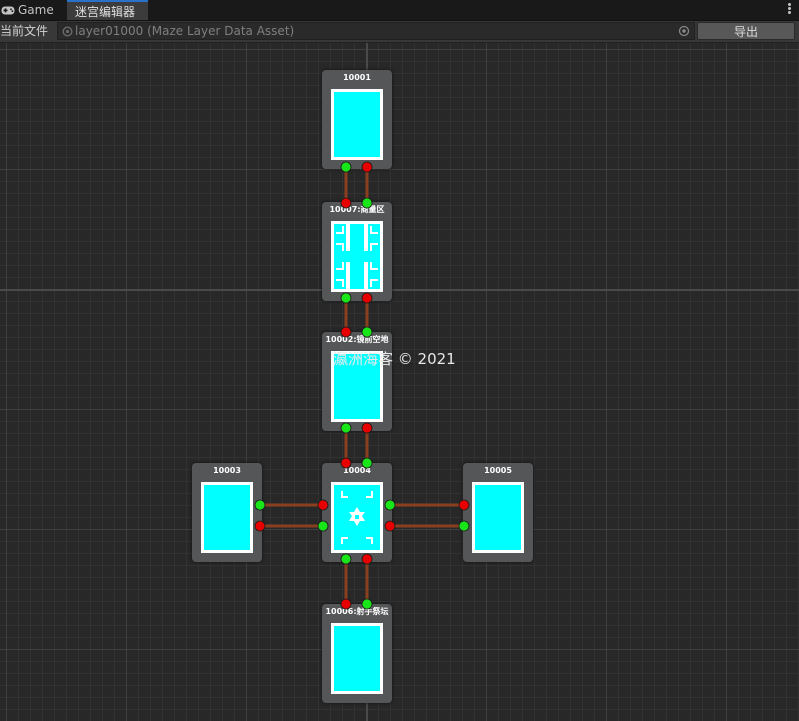 Image resolution: width=799 pixels, height=721 pixels. I want to click on room-node-title: 10002:镜前空地, so click(357, 339).